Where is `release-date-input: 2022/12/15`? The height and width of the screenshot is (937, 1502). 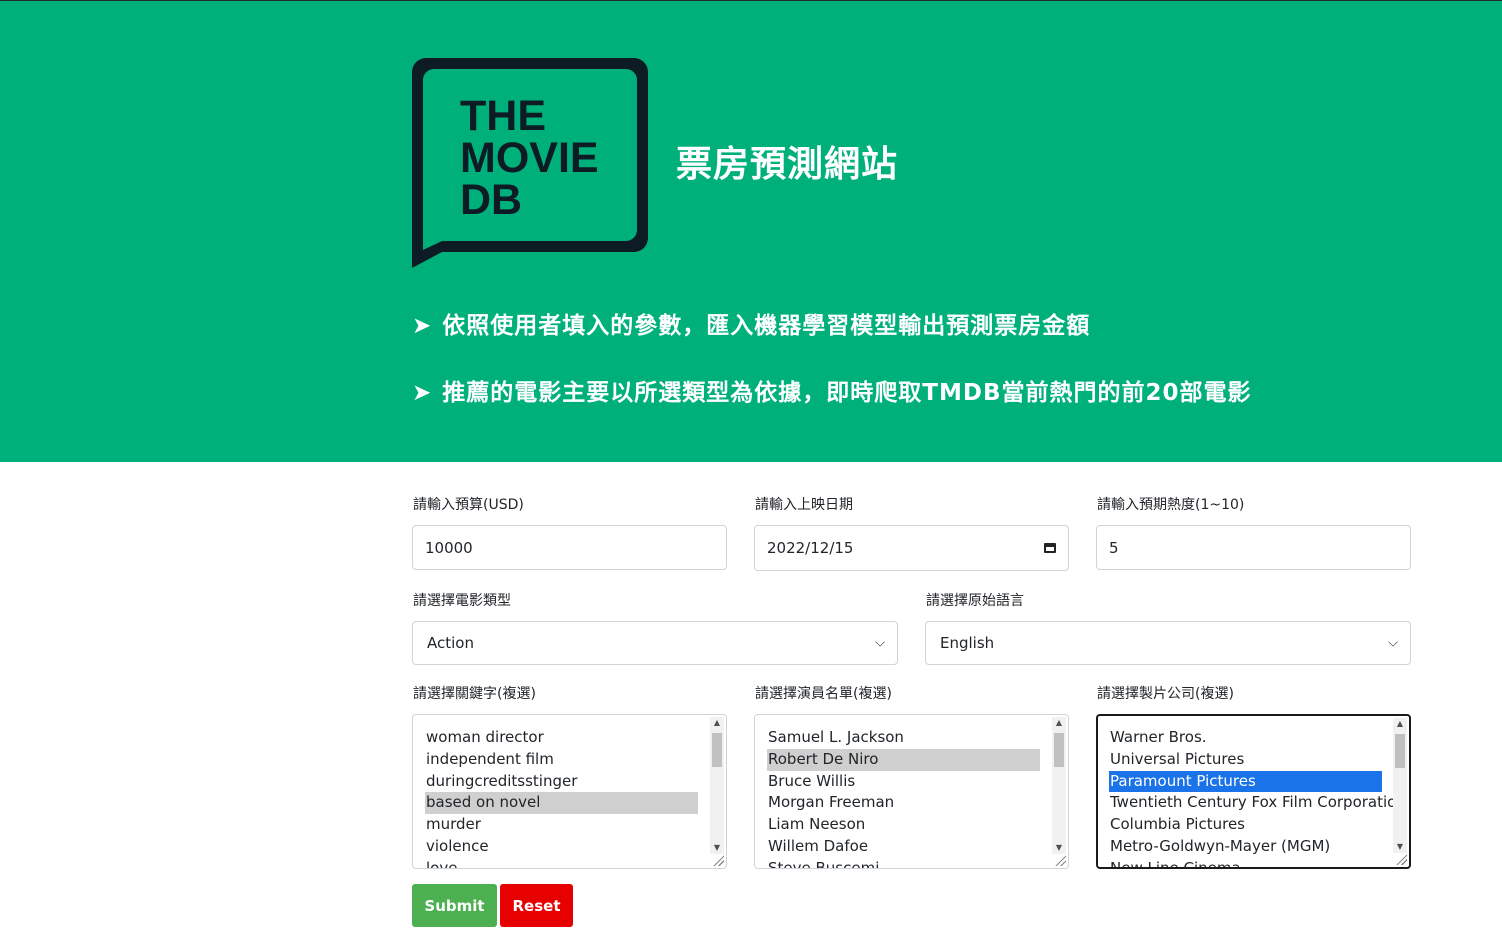 release-date-input: 2022/12/15 is located at coordinates (911, 548).